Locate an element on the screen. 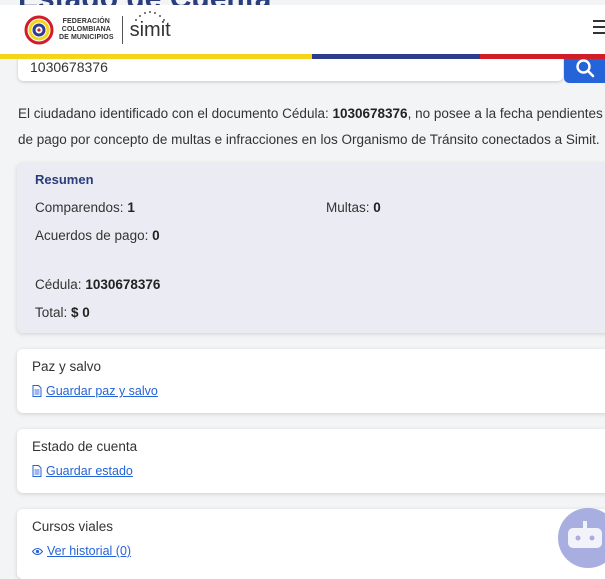 The width and height of the screenshot is (605, 579). comparendos-summary: Comparendos: 1 is located at coordinates (85, 207).